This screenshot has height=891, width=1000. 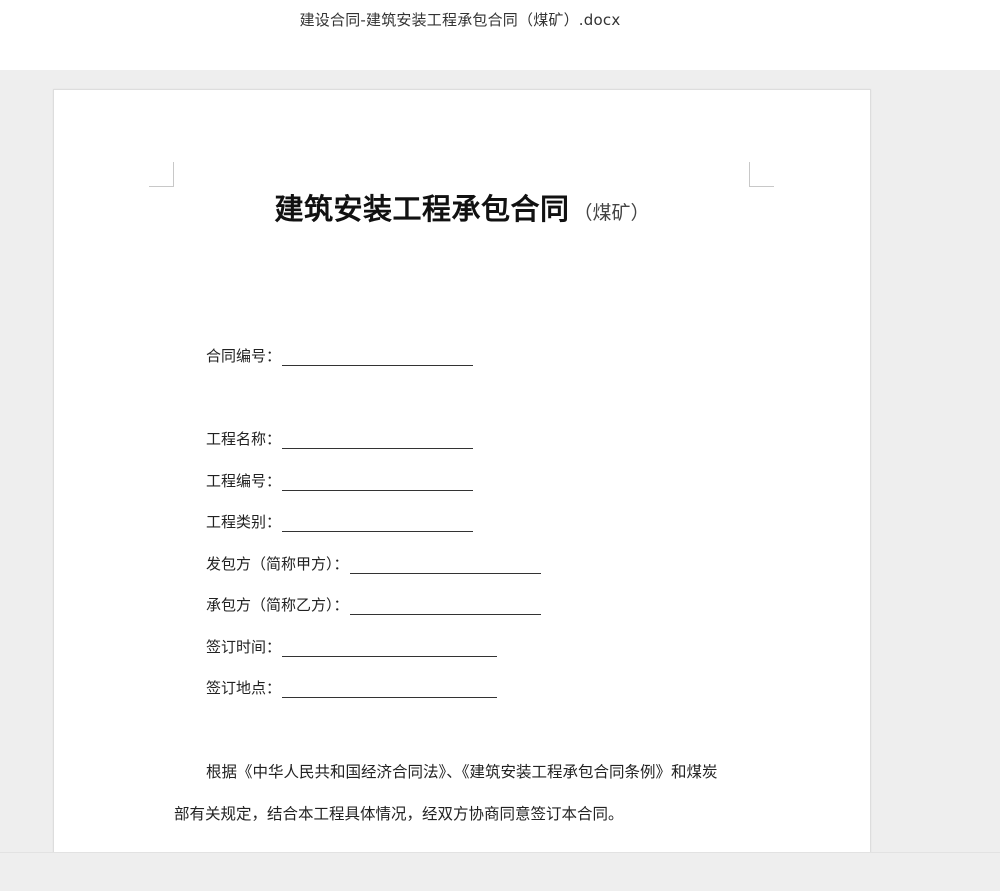 I want to click on margin-corner-mark-top-left, so click(x=161, y=174).